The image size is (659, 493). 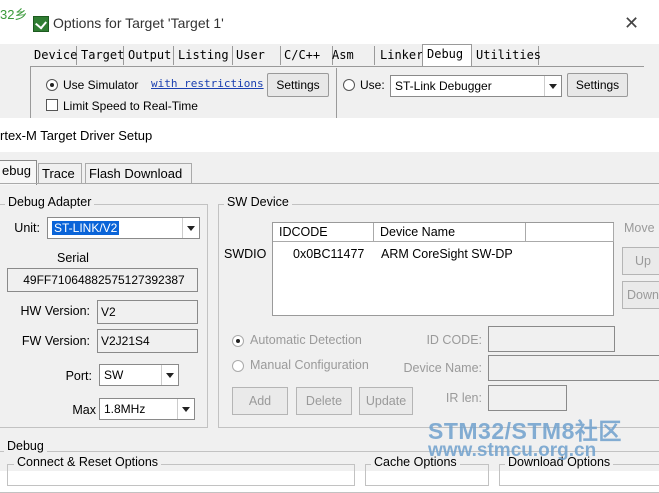 What do you see at coordinates (631, 23) in the screenshot?
I see `close-icon: ✕` at bounding box center [631, 23].